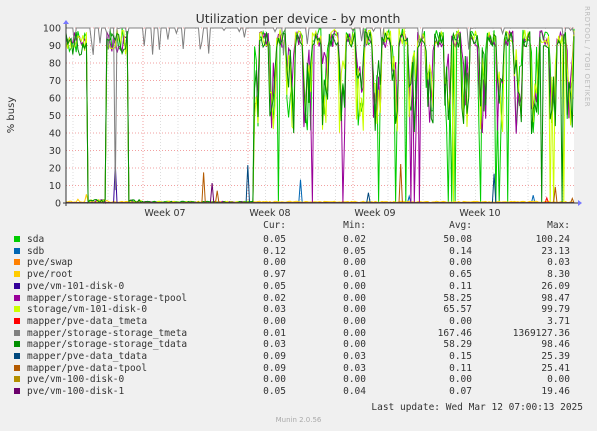 The image size is (597, 431). I want to click on y-tick-label: 20, so click(55, 169).